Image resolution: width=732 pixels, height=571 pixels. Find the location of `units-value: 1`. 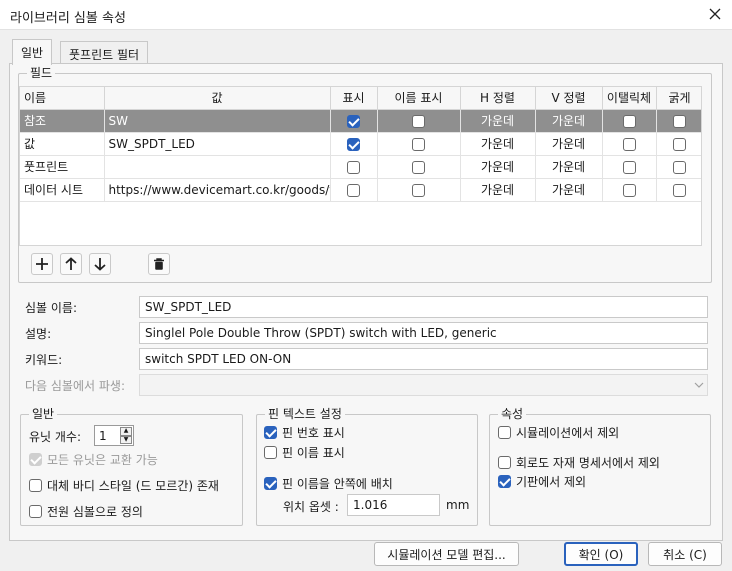

units-value: 1 is located at coordinates (103, 436).